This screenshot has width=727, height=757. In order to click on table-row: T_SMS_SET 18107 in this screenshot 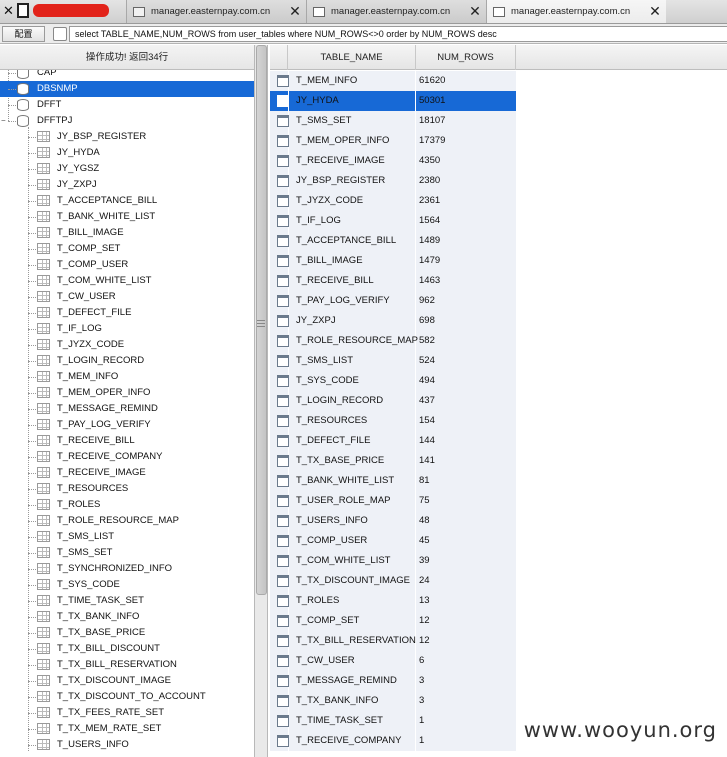, I will do `click(393, 121)`.